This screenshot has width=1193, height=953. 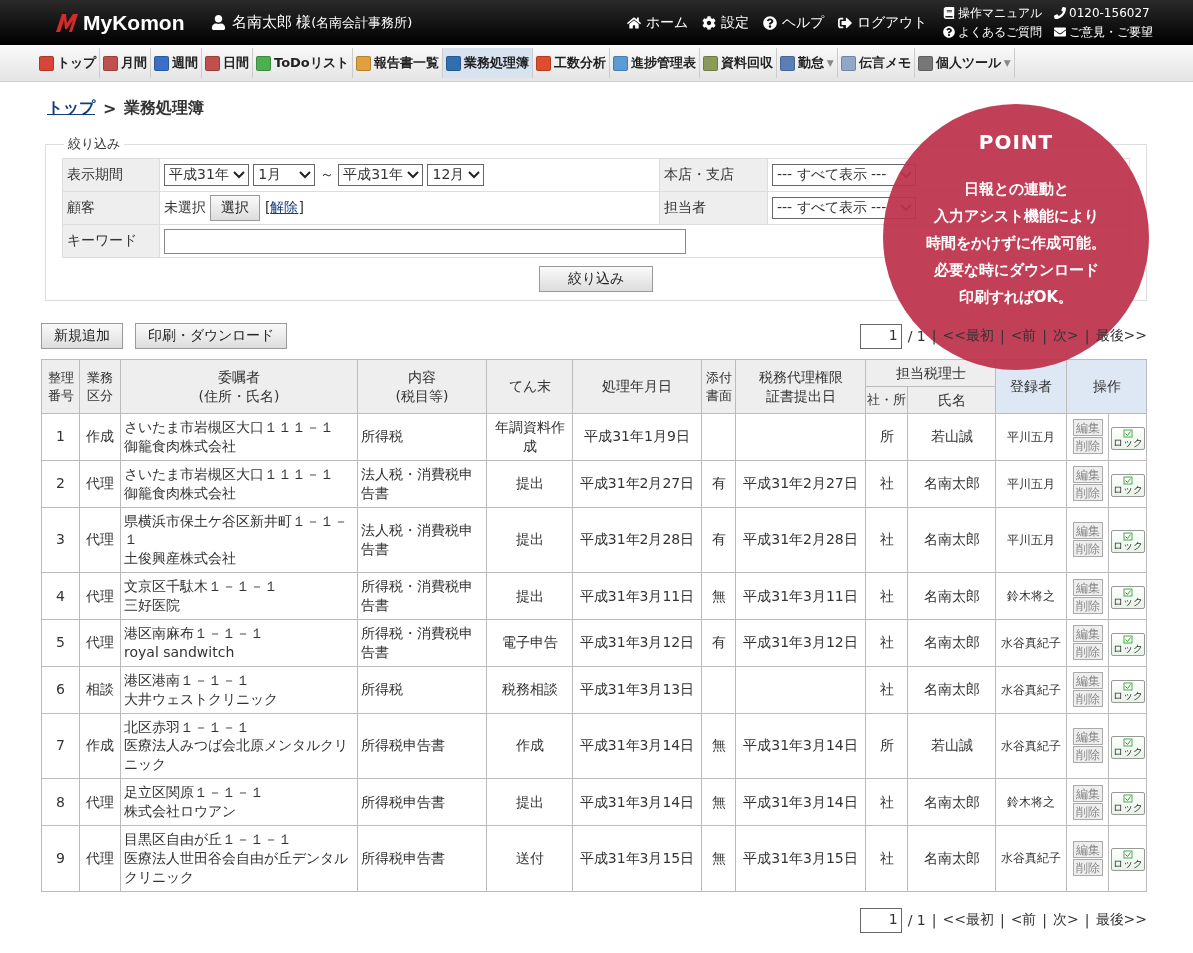 I want to click on table-cell: 有, so click(x=718, y=643).